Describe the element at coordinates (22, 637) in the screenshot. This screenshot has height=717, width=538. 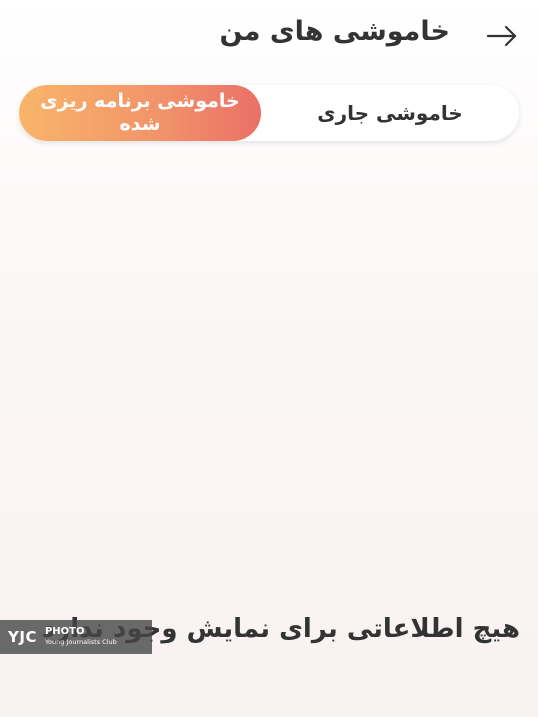
I see `watermark-logo: YJC` at that location.